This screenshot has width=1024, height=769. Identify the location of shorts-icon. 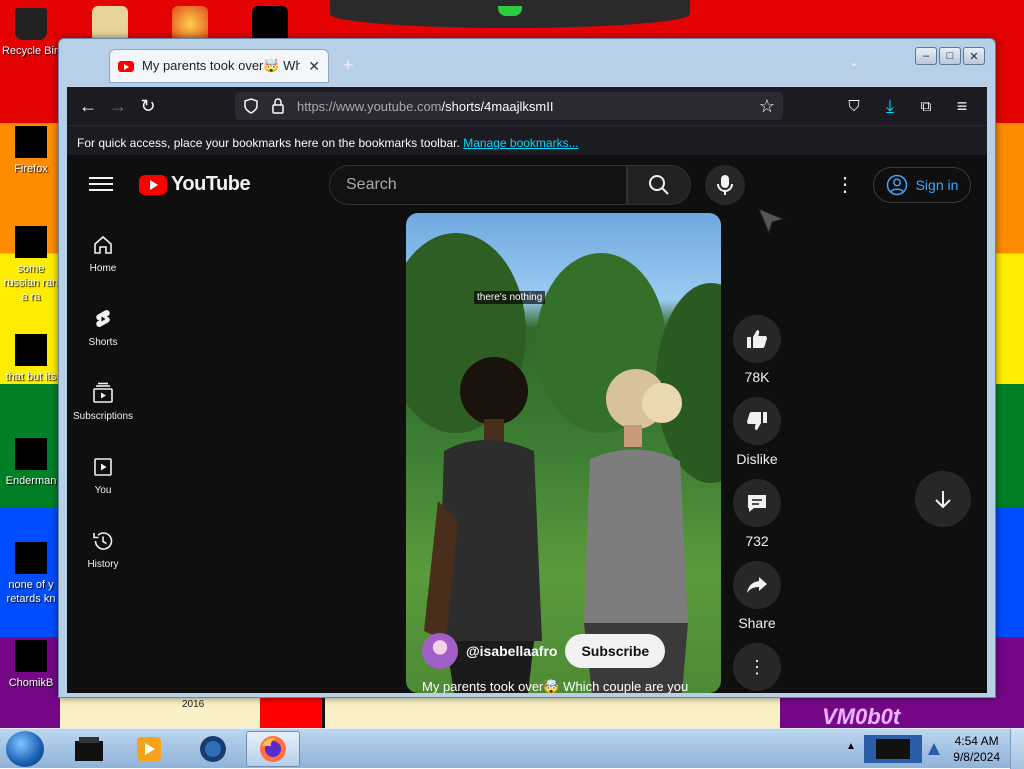
(103, 318).